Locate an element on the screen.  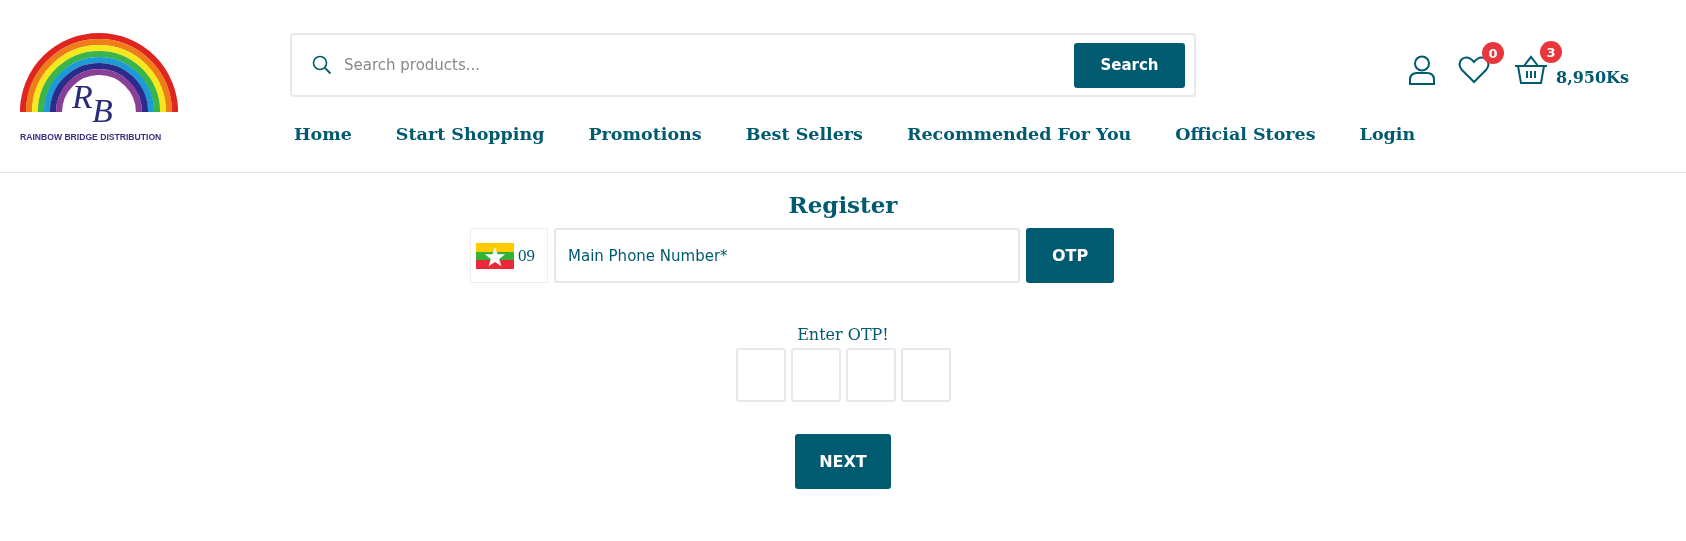
phone-number-field: Main Phone Number* is located at coordinates (787, 255).